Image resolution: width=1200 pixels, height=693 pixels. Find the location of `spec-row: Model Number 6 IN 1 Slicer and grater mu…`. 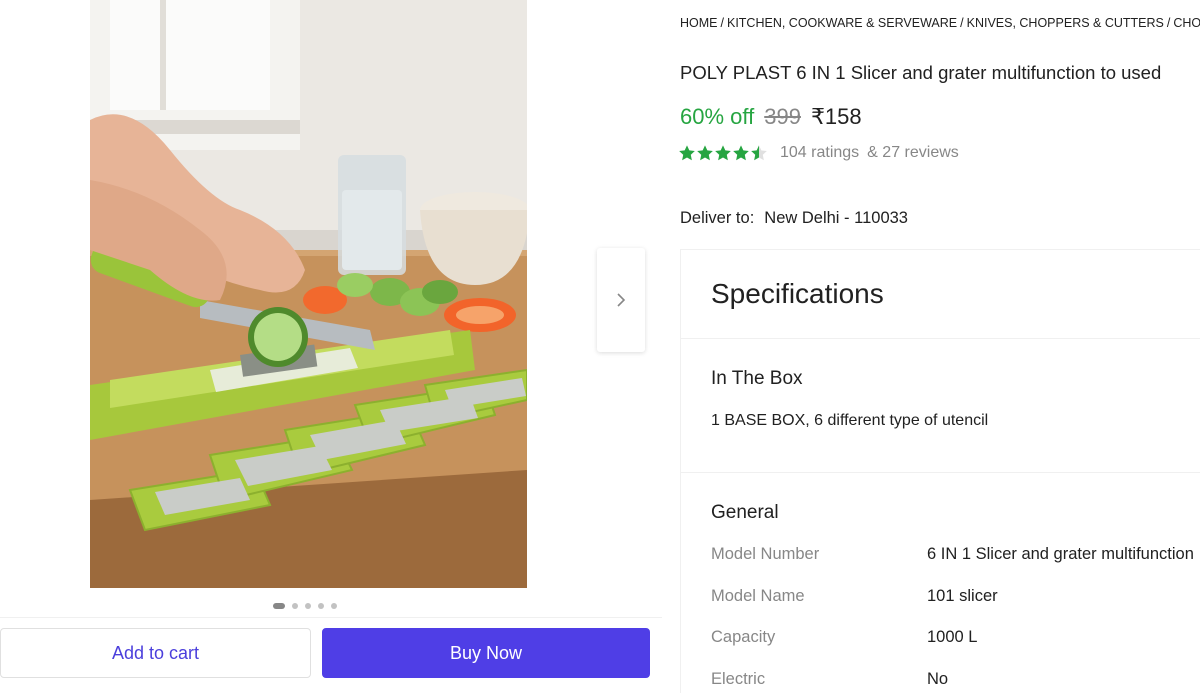

spec-row: Model Number 6 IN 1 Slicer and grater mu… is located at coordinates (955, 556).